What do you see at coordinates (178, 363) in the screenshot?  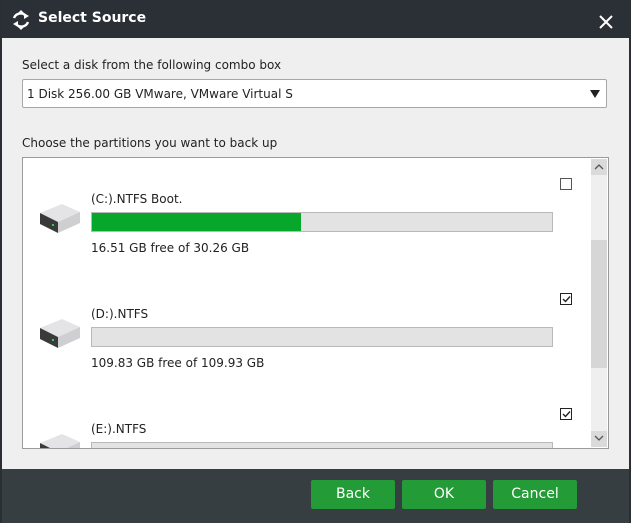 I see `free-space-text: 109.83 GB free of 109.93 GB` at bounding box center [178, 363].